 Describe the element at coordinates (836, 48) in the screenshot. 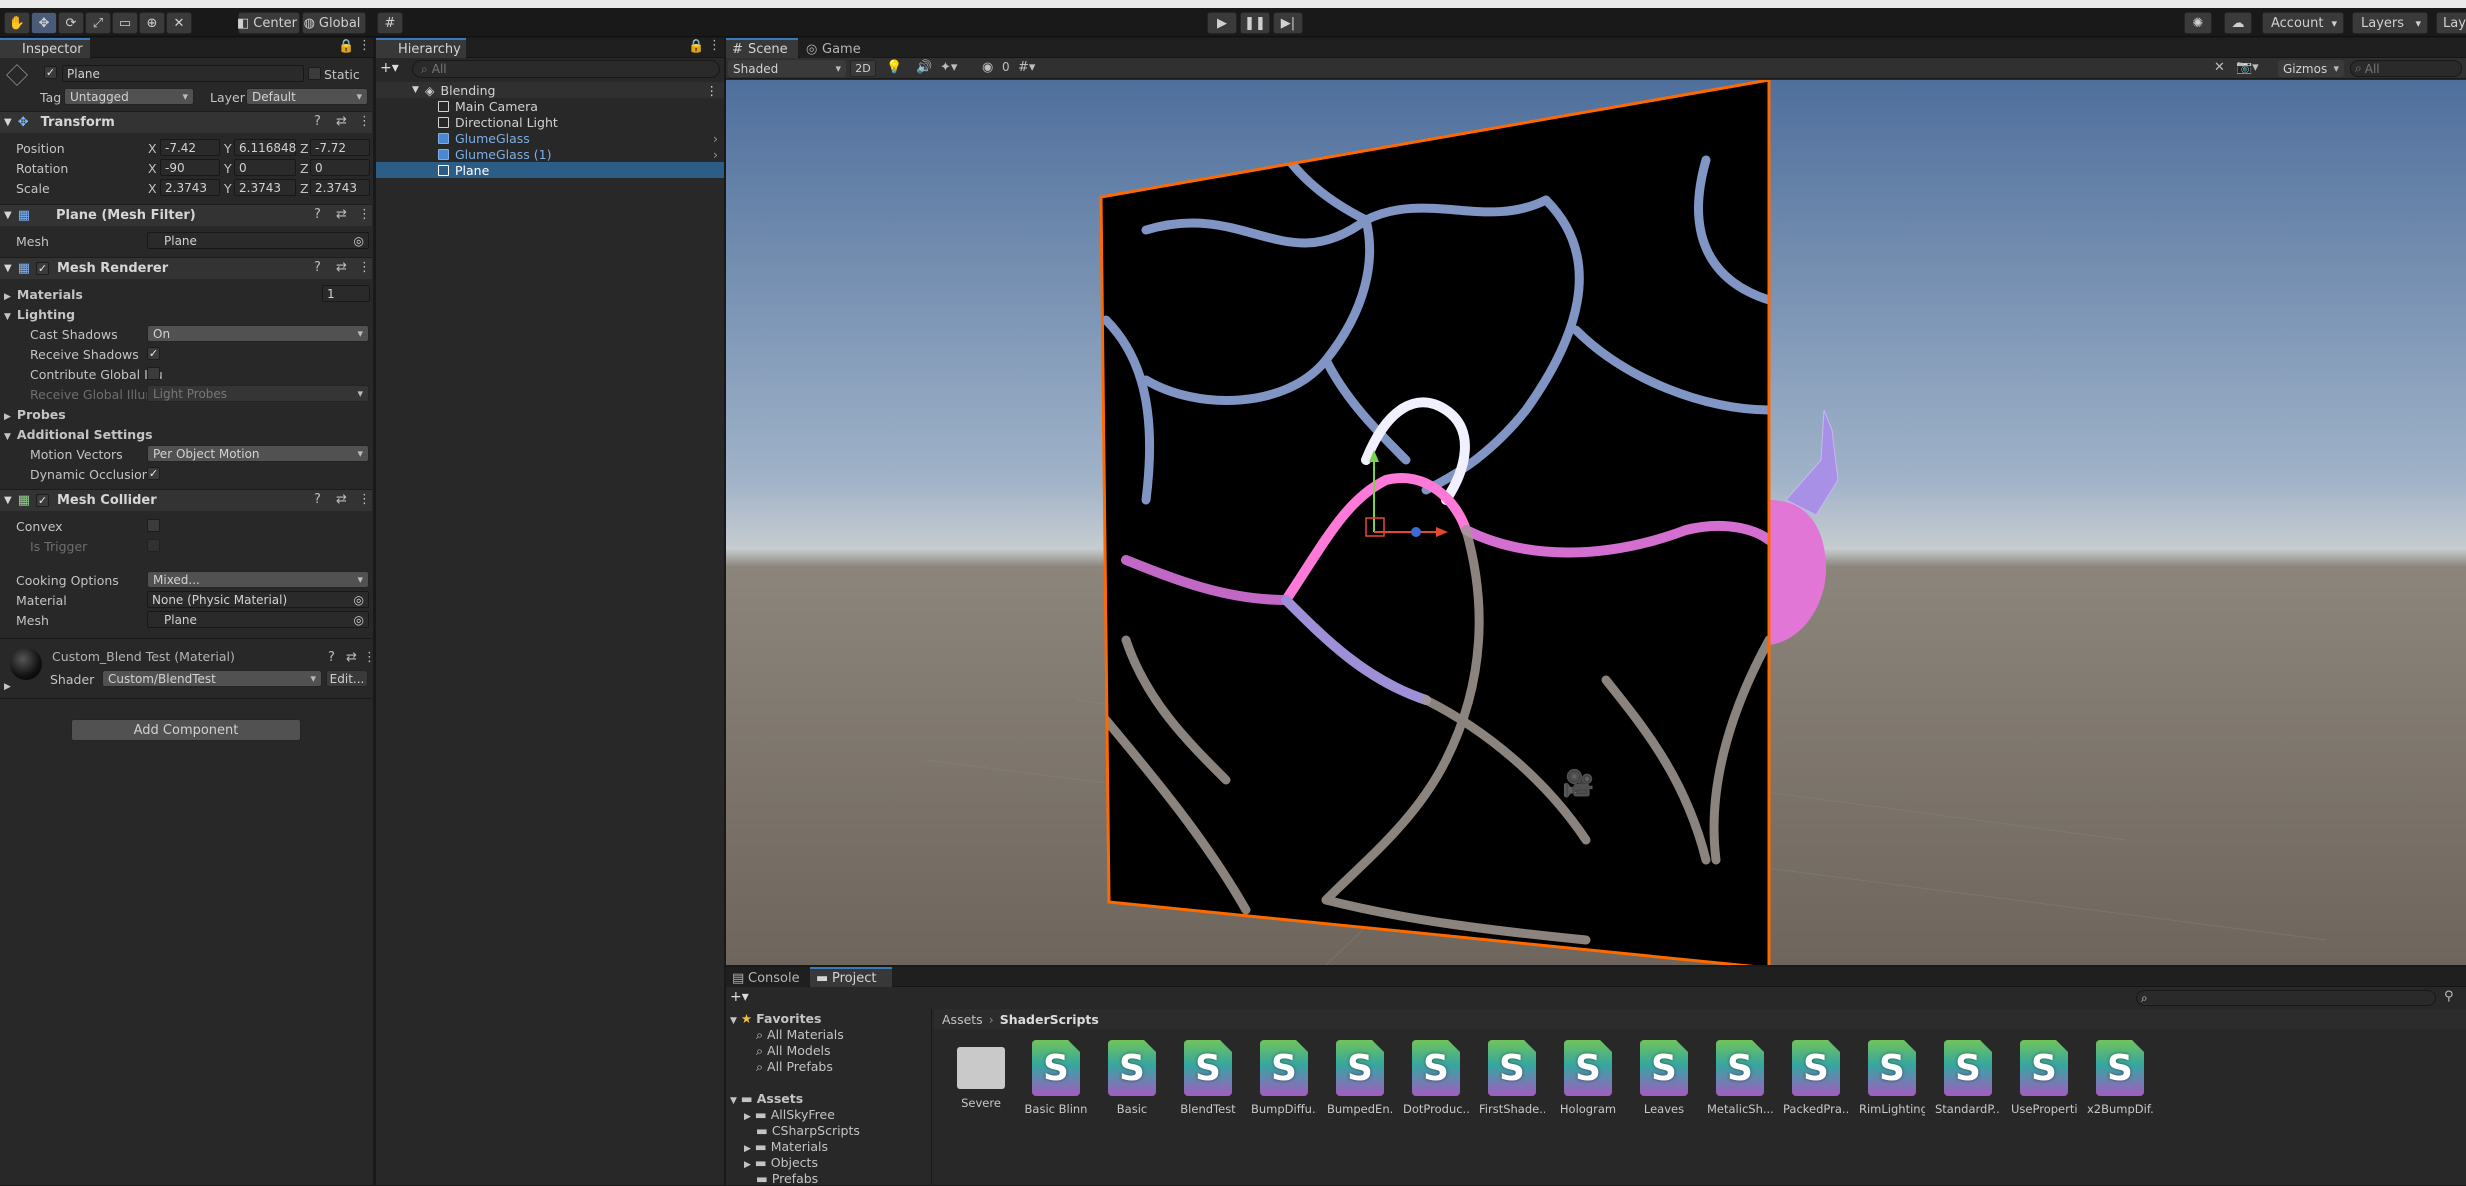

I see `tab-game: ◎ Game` at that location.